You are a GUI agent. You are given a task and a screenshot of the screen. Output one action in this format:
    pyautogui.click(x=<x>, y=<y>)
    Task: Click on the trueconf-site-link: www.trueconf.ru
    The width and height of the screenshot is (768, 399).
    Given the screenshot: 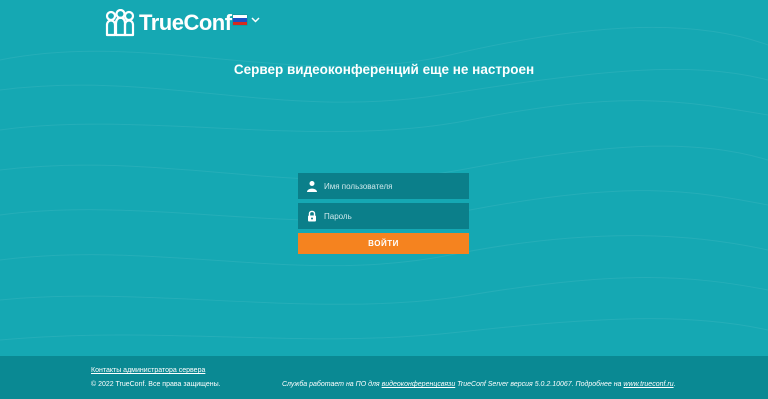 What is the action you would take?
    pyautogui.click(x=648, y=384)
    